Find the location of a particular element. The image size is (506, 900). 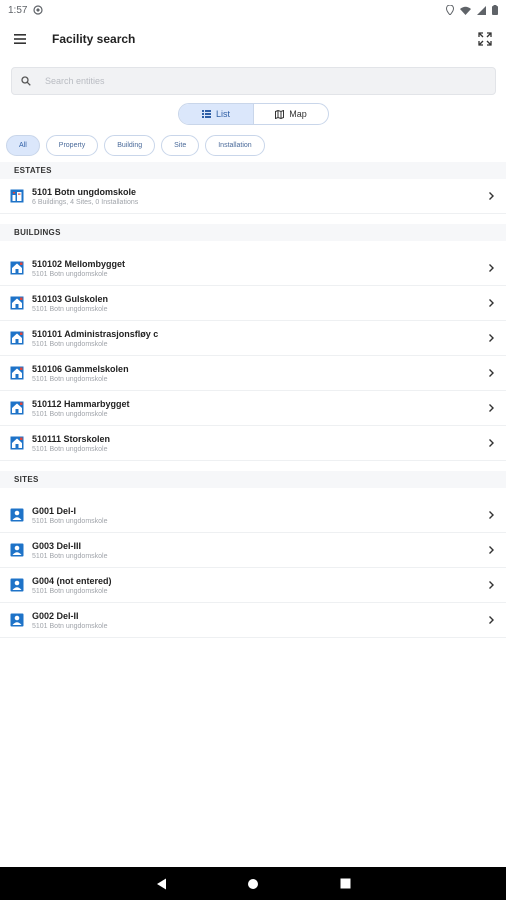

list-item-title: 510101 Administrasjonsfløy c is located at coordinates (95, 333).